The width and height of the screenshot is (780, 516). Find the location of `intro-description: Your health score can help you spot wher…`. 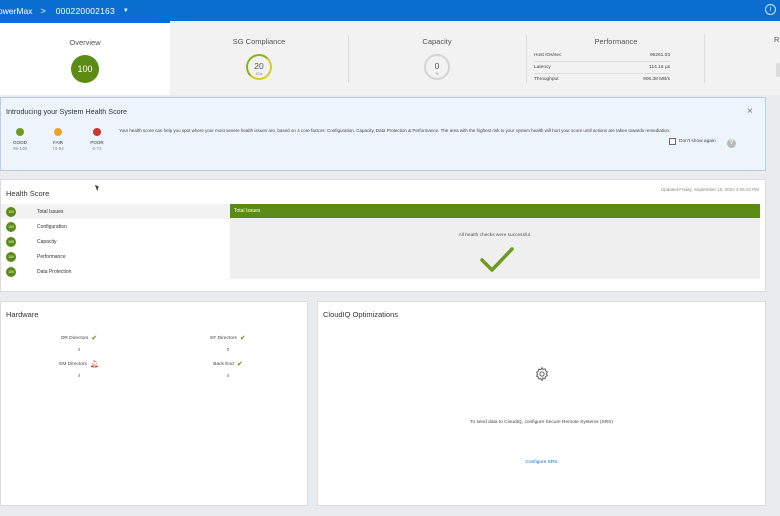

intro-description: Your health score can help you spot wher… is located at coordinates (395, 130).